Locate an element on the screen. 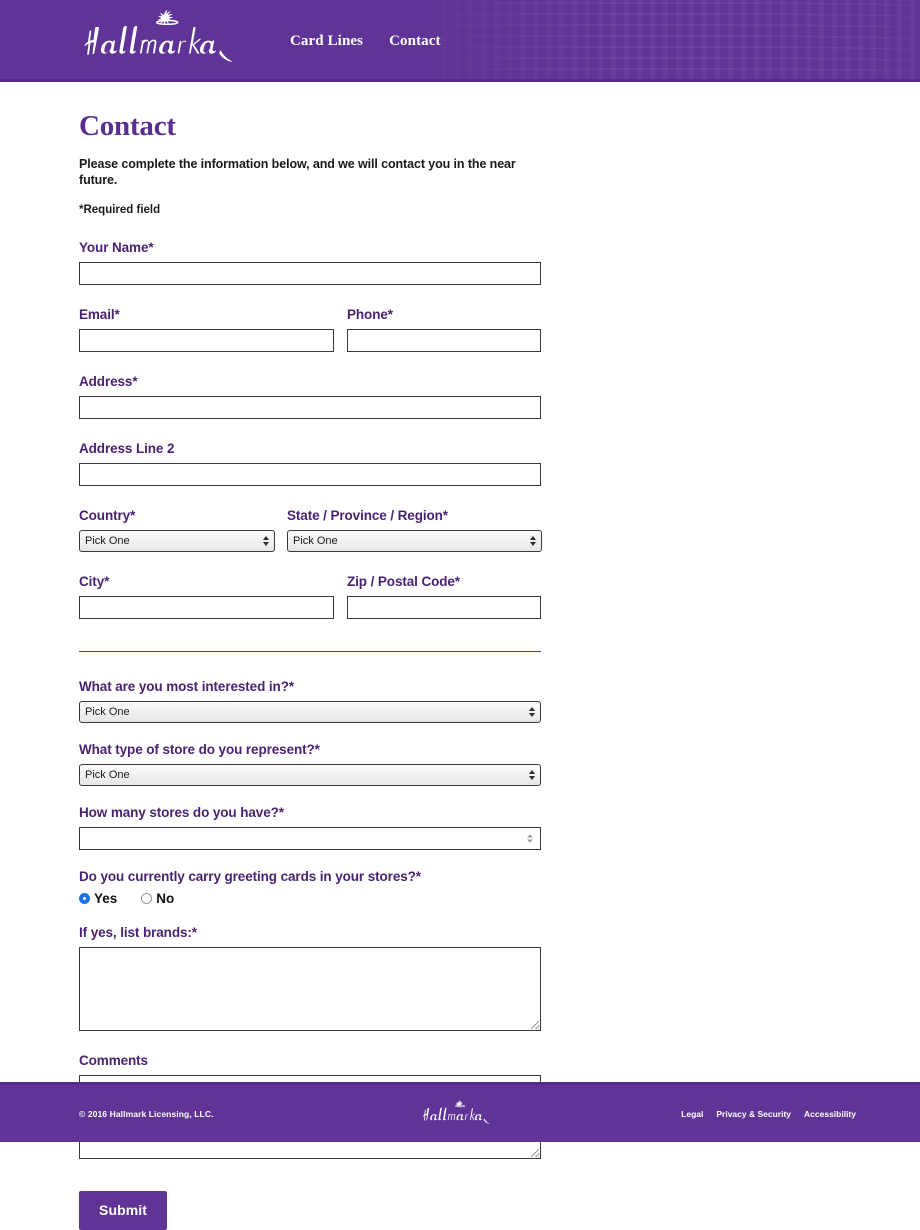 This screenshot has width=920, height=1230. phone-input is located at coordinates (444, 340).